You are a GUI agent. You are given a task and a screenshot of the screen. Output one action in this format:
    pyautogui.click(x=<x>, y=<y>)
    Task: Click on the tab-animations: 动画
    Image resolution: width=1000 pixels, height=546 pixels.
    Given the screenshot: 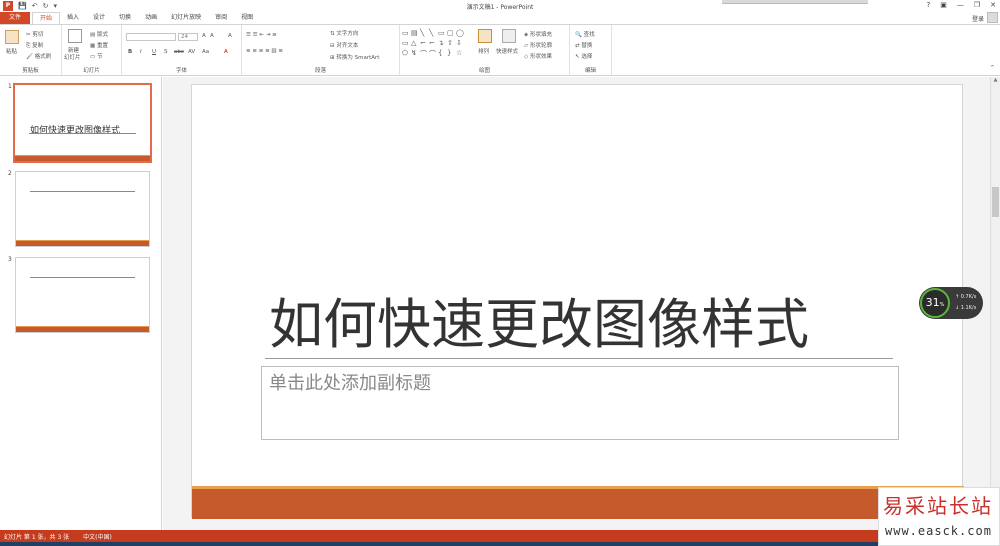 What is the action you would take?
    pyautogui.click(x=151, y=18)
    